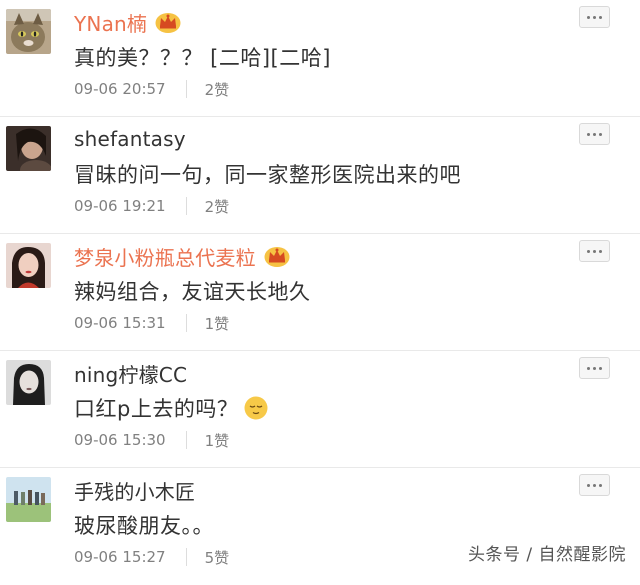 The width and height of the screenshot is (640, 585). Describe the element at coordinates (171, 408) in the screenshot. I see `comment-text: 口红p上去的吗？` at that location.